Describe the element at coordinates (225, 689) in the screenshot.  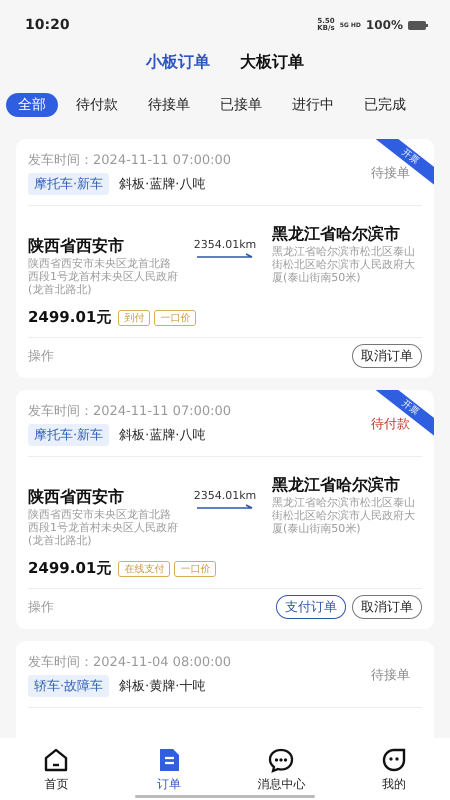
I see `order-card: 发车时间：2024-11-04 08:00:00 轿车·故障车 斜板·黄牌·十吨 待接单` at that location.